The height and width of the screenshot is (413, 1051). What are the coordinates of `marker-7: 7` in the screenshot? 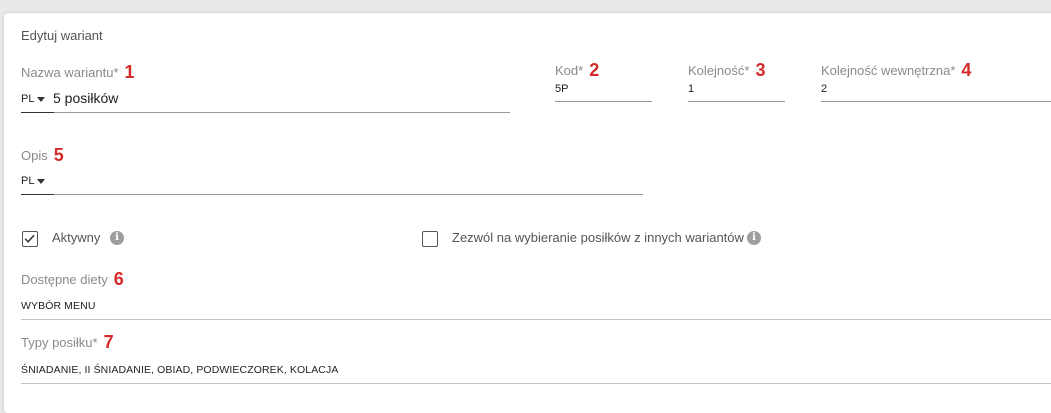 It's located at (108, 342).